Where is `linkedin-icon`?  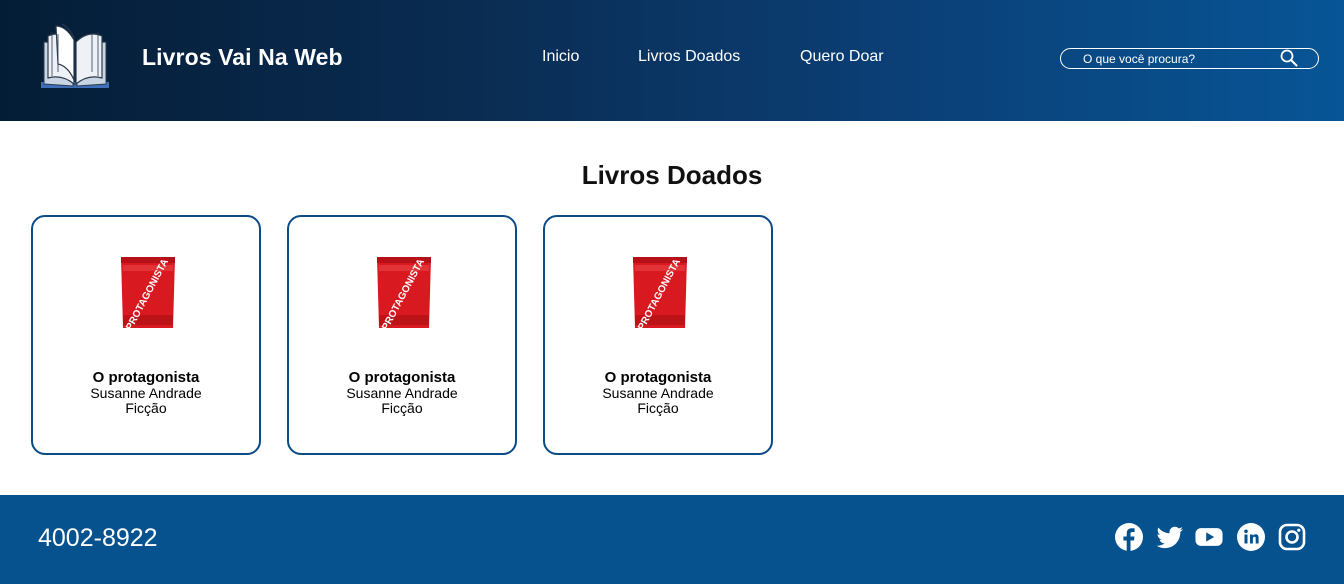 linkedin-icon is located at coordinates (1251, 537).